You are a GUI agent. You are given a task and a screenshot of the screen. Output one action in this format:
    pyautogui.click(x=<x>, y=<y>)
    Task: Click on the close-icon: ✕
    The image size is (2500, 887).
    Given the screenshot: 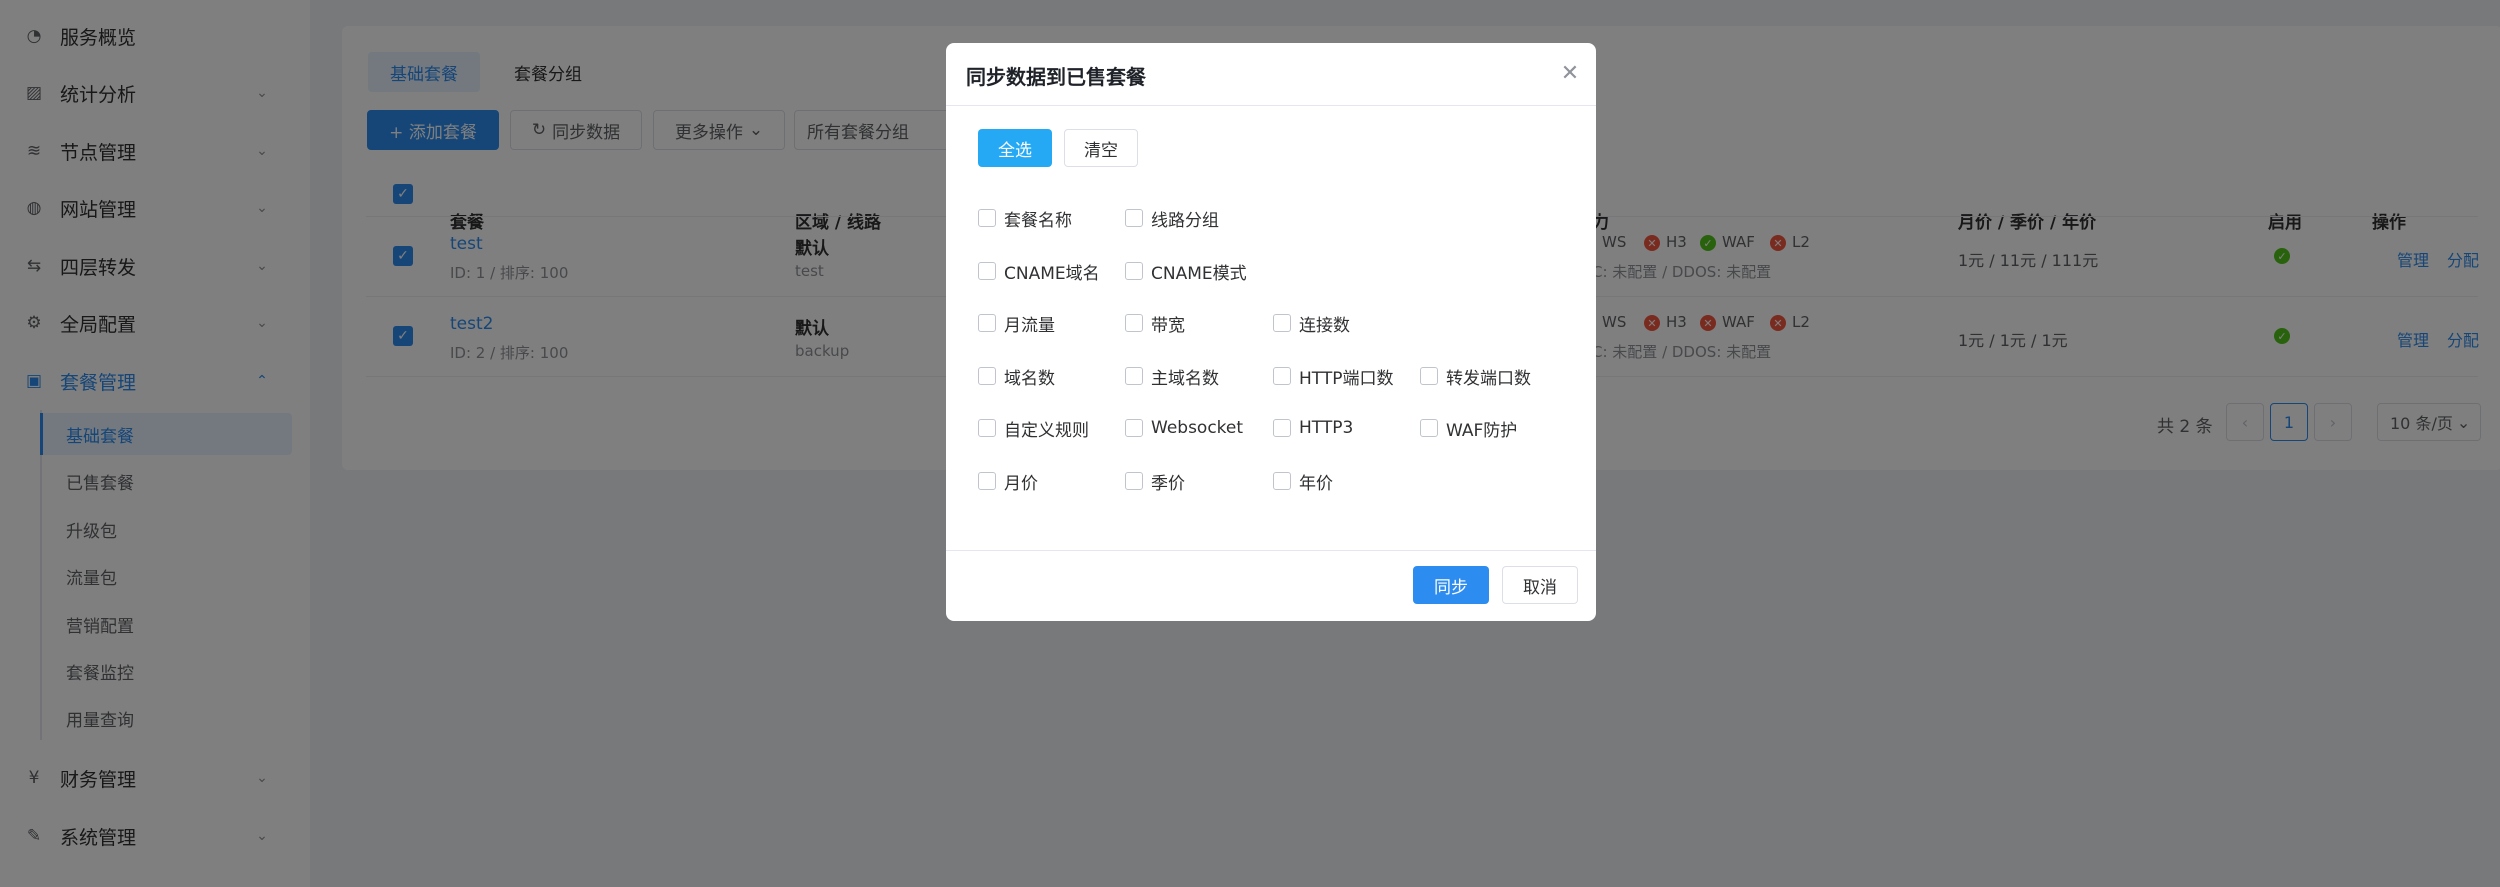 What is the action you would take?
    pyautogui.click(x=1570, y=73)
    